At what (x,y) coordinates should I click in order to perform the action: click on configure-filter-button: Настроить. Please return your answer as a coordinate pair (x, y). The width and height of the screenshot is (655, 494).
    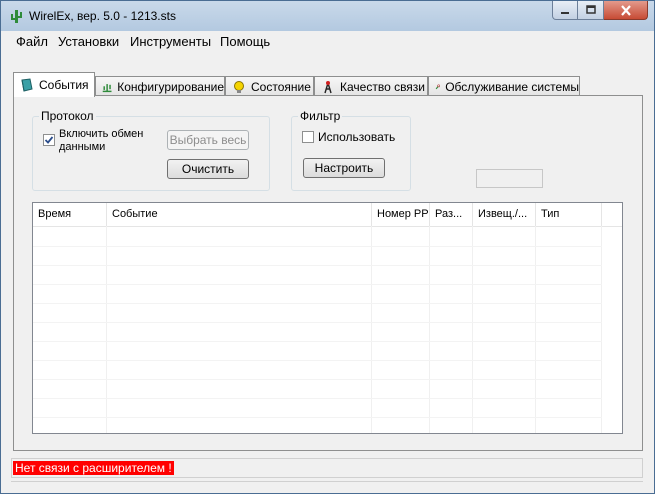
    Looking at the image, I should click on (344, 168).